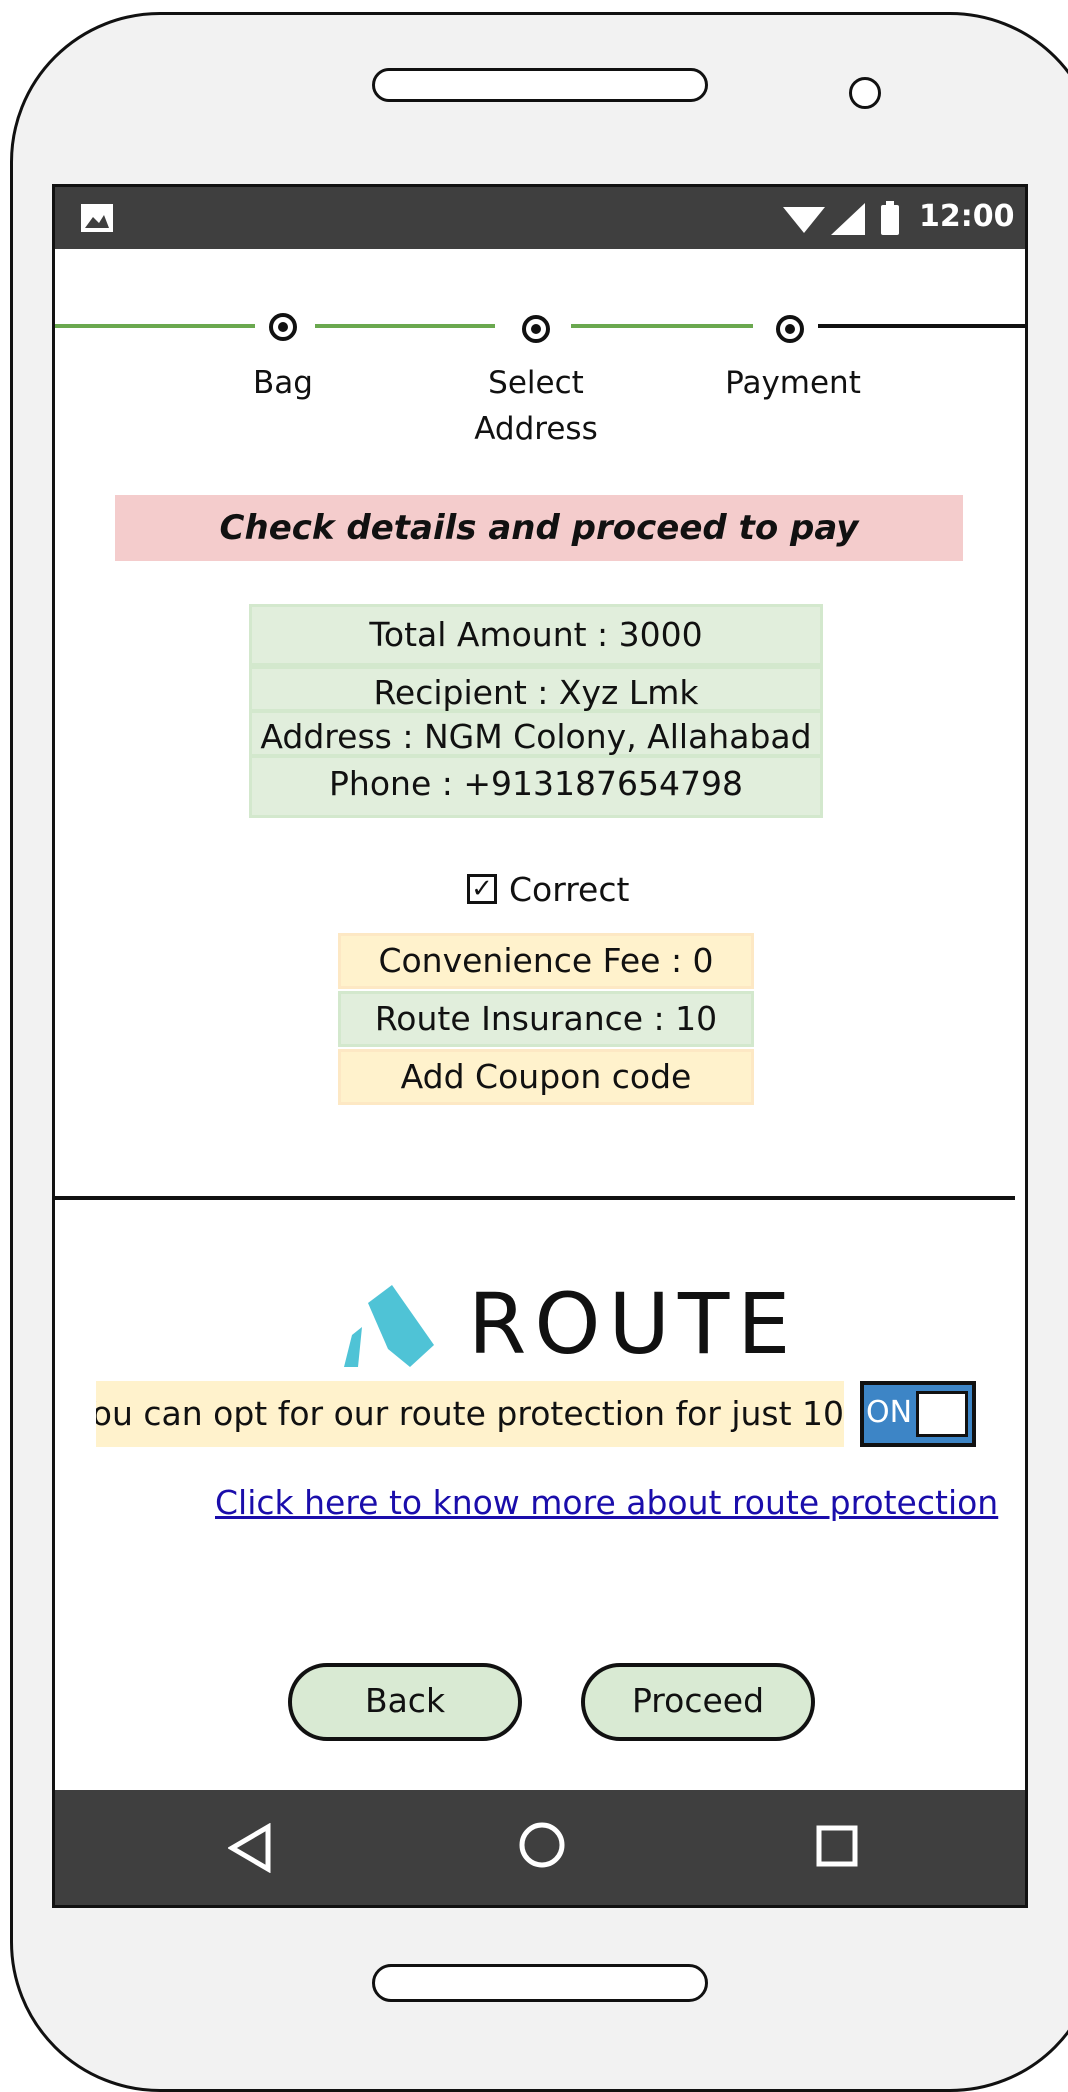  I want to click on correct-checkbox: ✓, so click(482, 889).